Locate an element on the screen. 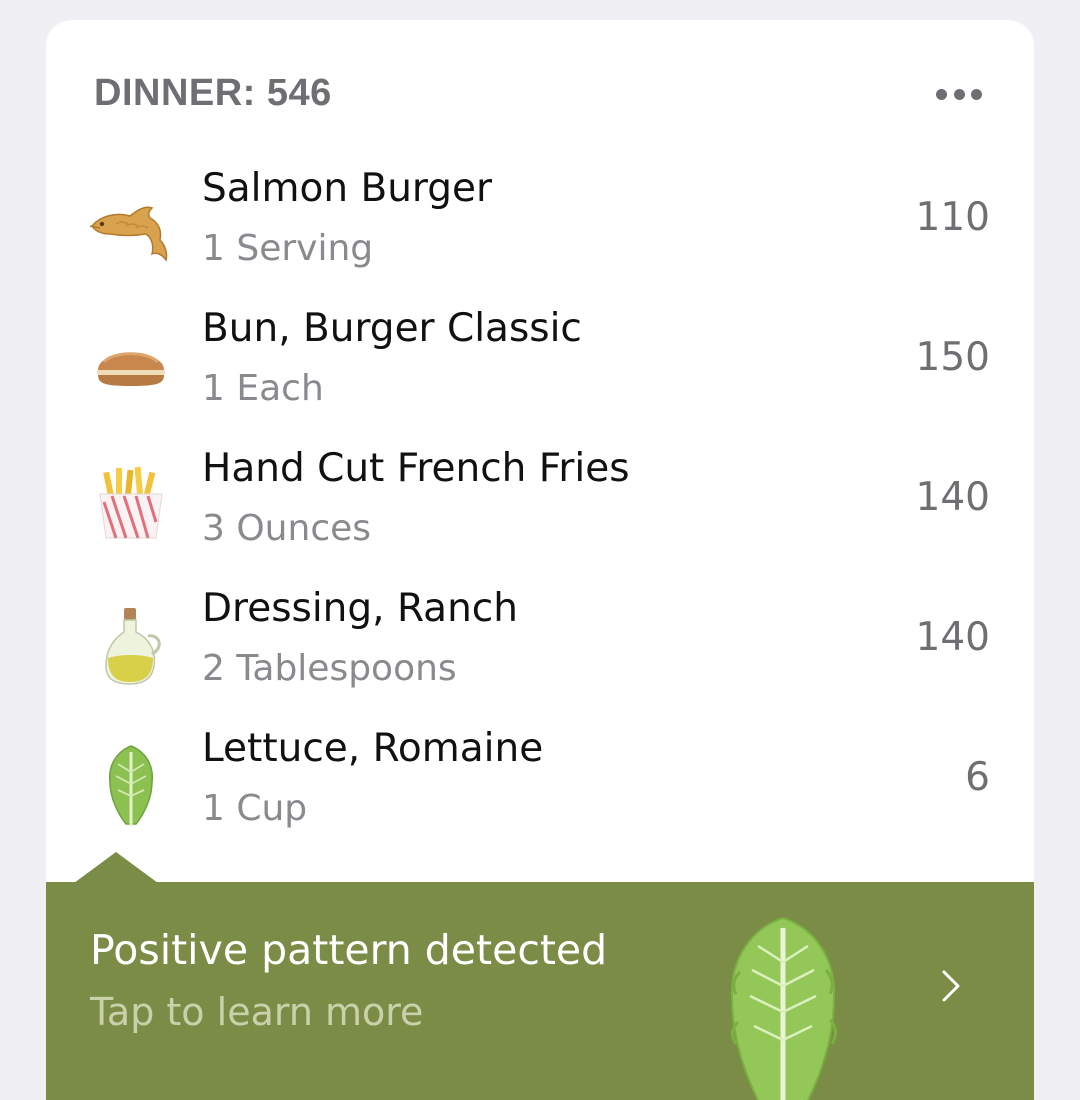 The width and height of the screenshot is (1080, 1100). oil-bottle-icon is located at coordinates (133, 646).